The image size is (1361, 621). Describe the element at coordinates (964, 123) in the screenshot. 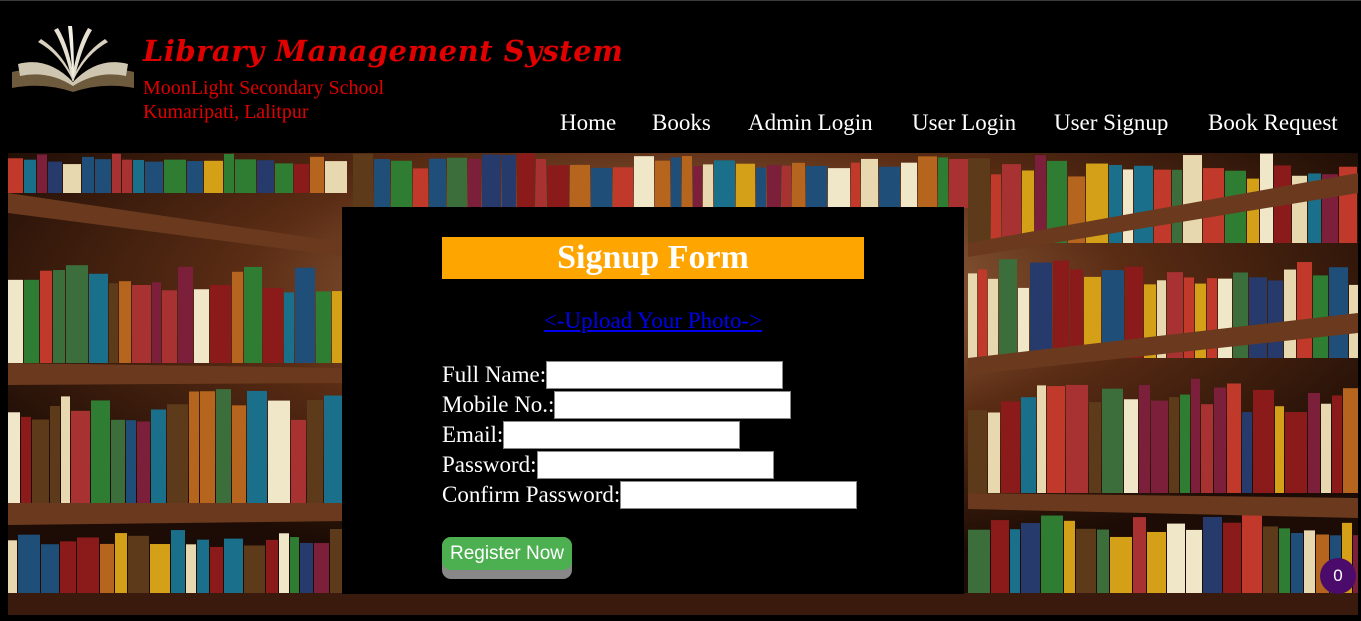

I see `nav-user-login: User Login` at that location.